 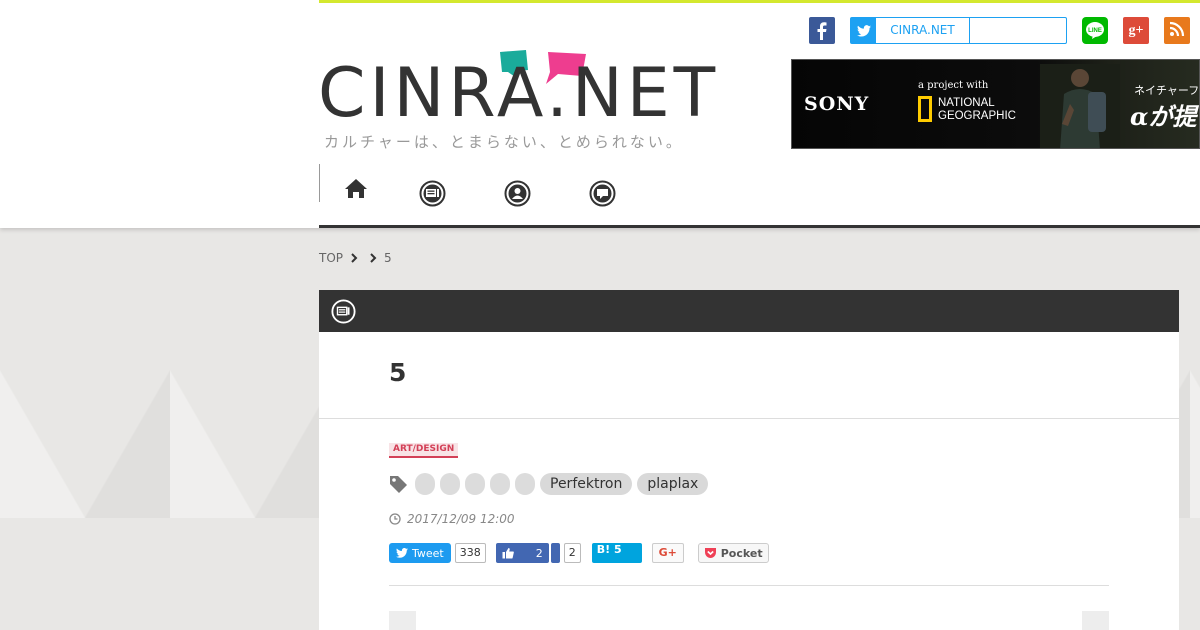 I want to click on googleplus-icon: g+, so click(x=1136, y=30).